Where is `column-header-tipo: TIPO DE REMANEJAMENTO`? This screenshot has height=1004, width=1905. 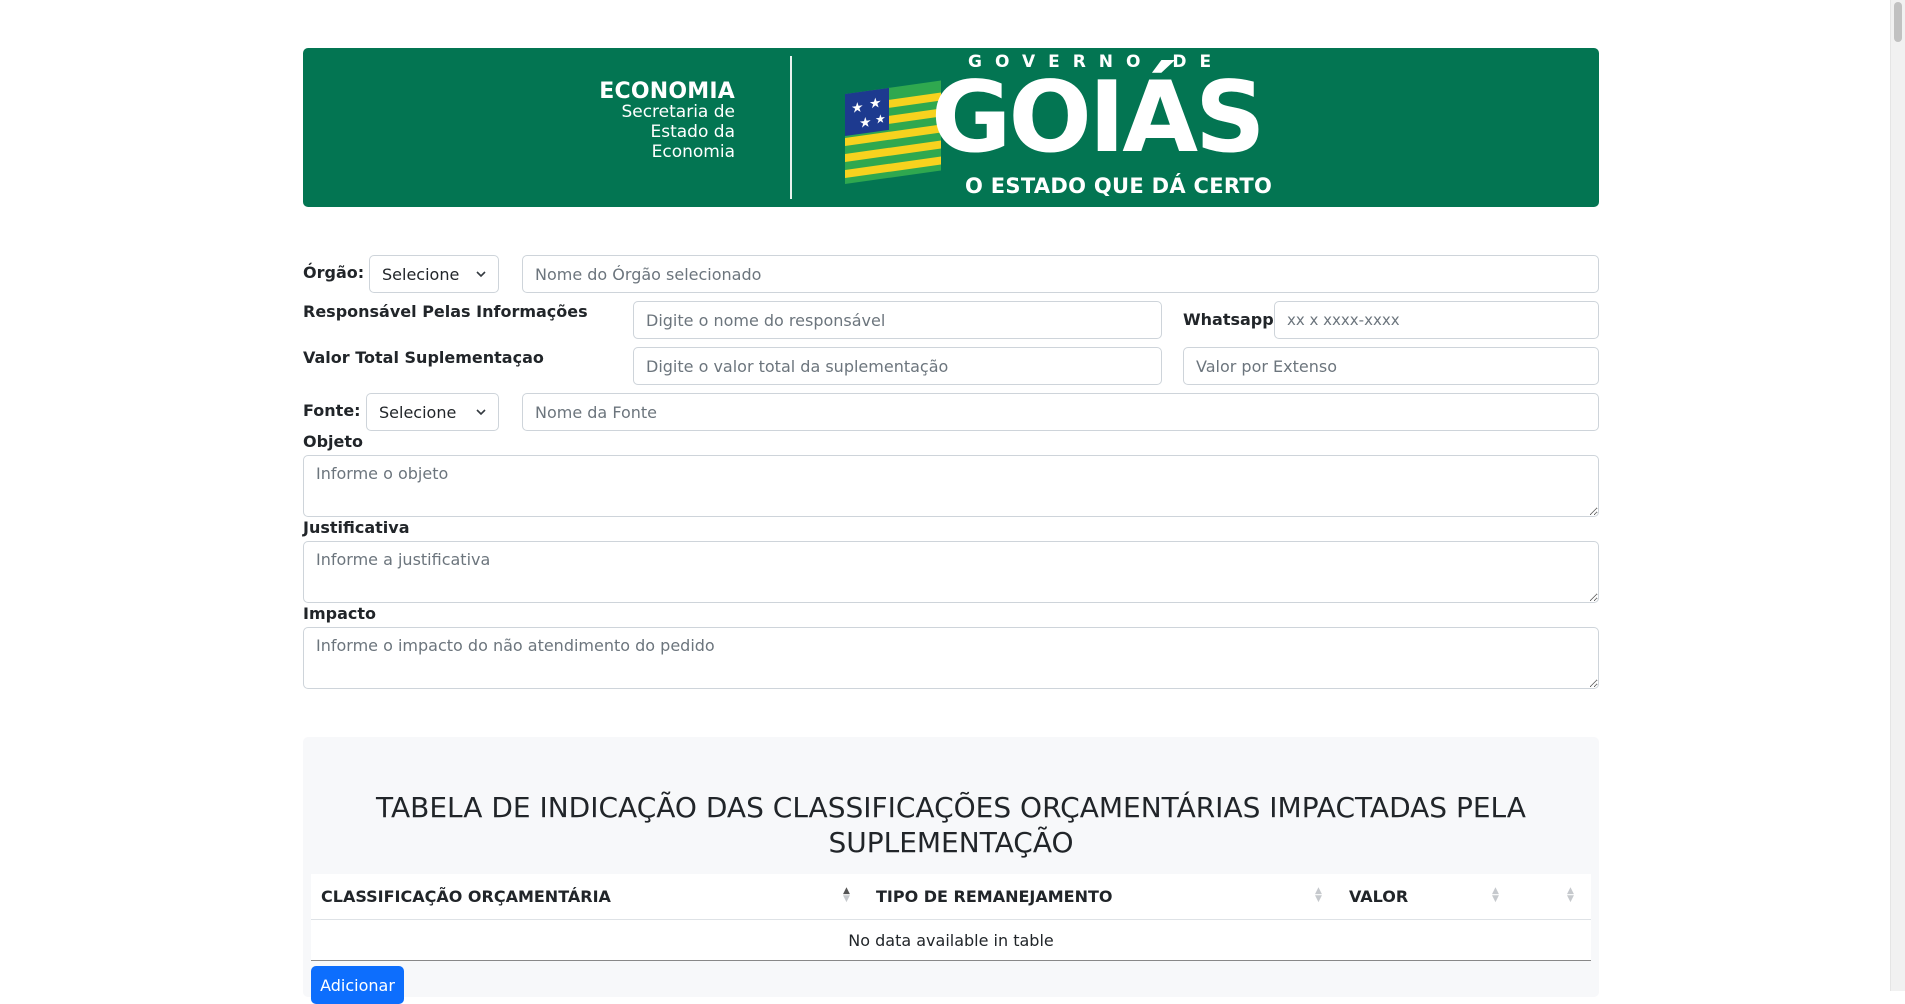 column-header-tipo: TIPO DE REMANEJAMENTO is located at coordinates (994, 896).